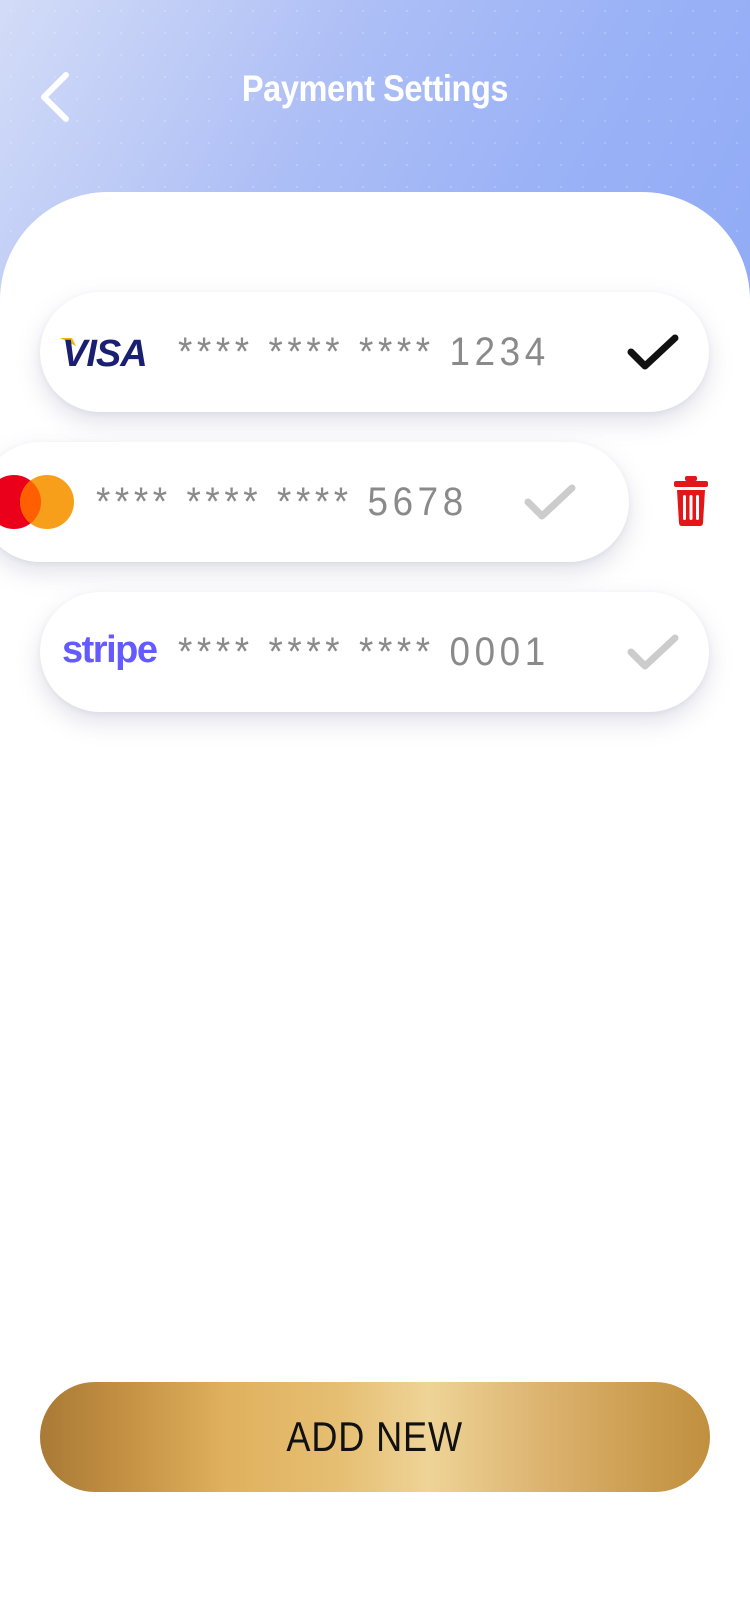 Image resolution: width=750 pixels, height=1624 pixels. What do you see at coordinates (364, 351) in the screenshot?
I see `card-number: **** **** **** 1234` at bounding box center [364, 351].